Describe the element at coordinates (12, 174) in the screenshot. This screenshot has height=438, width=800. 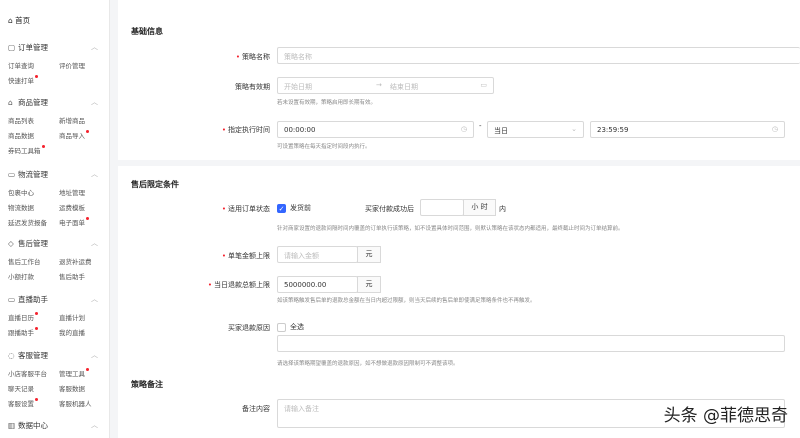
I see `truck-icon: ▭` at that location.